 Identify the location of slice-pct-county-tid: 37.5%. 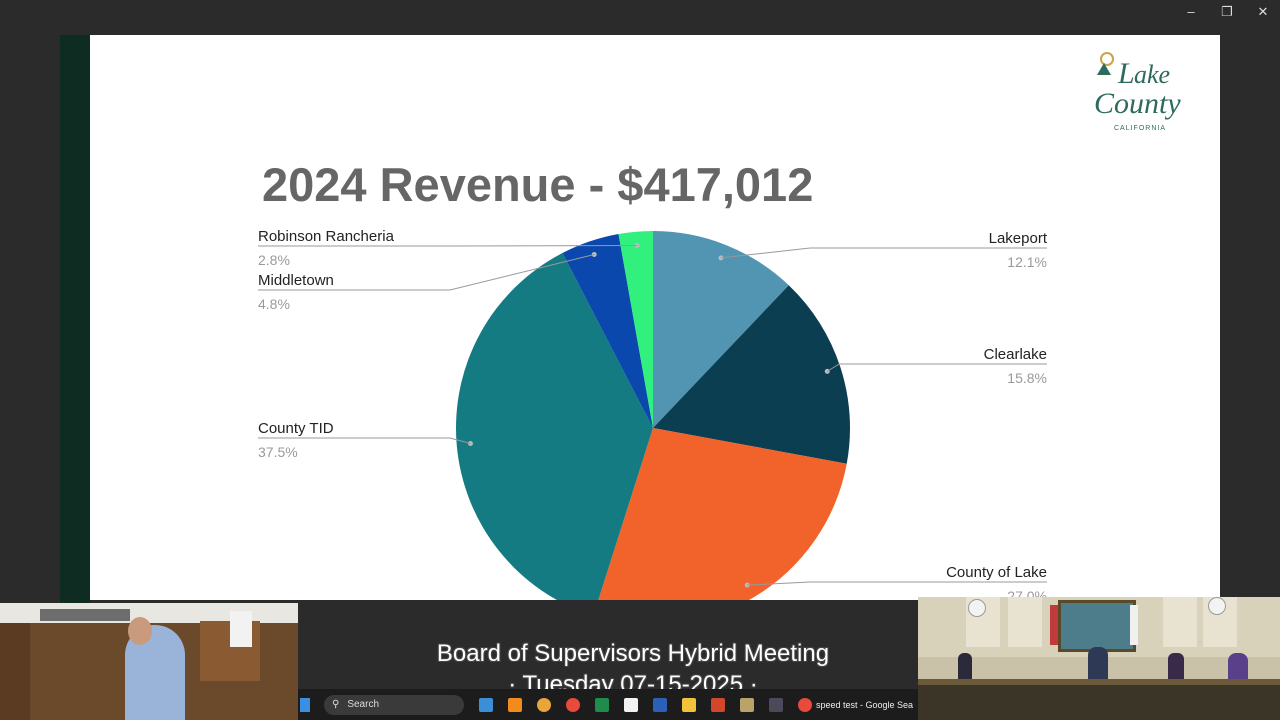
(278, 452).